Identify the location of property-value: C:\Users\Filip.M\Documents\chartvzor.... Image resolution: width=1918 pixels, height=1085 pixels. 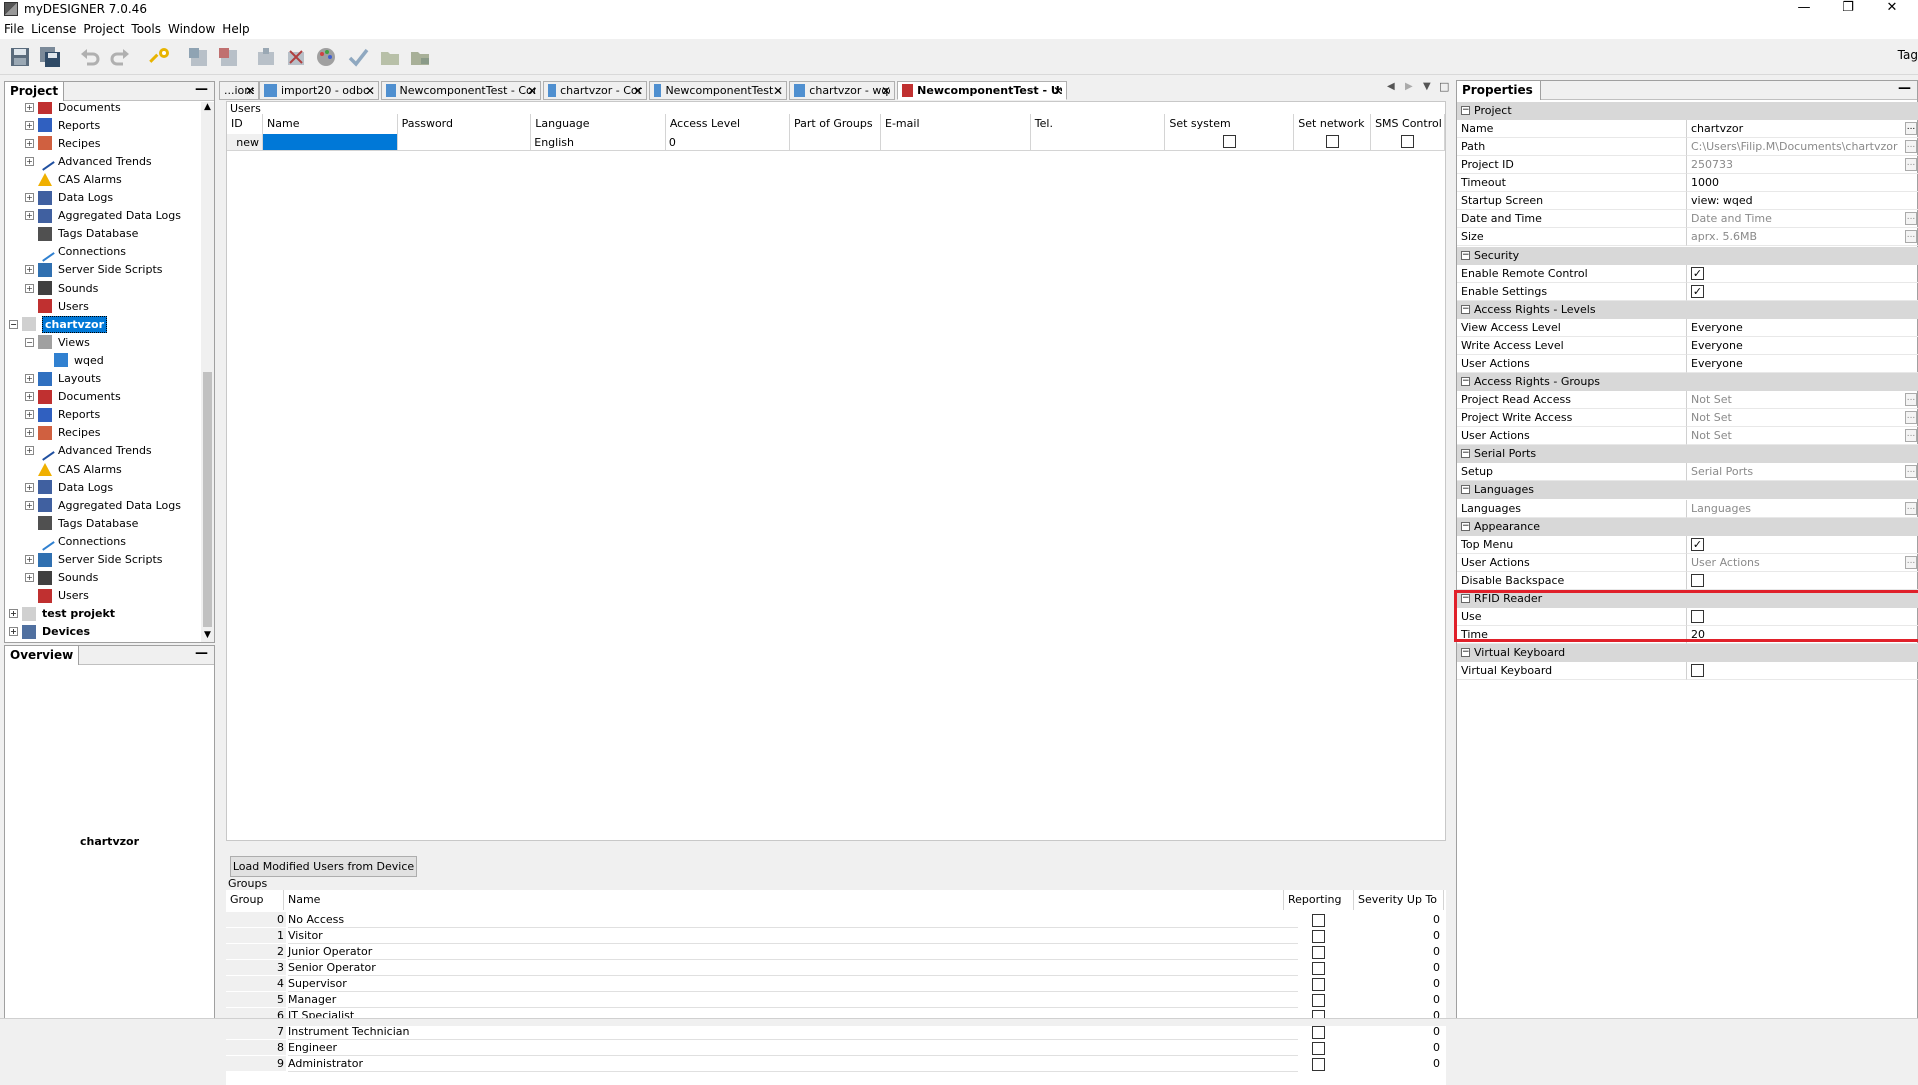
(1802, 147).